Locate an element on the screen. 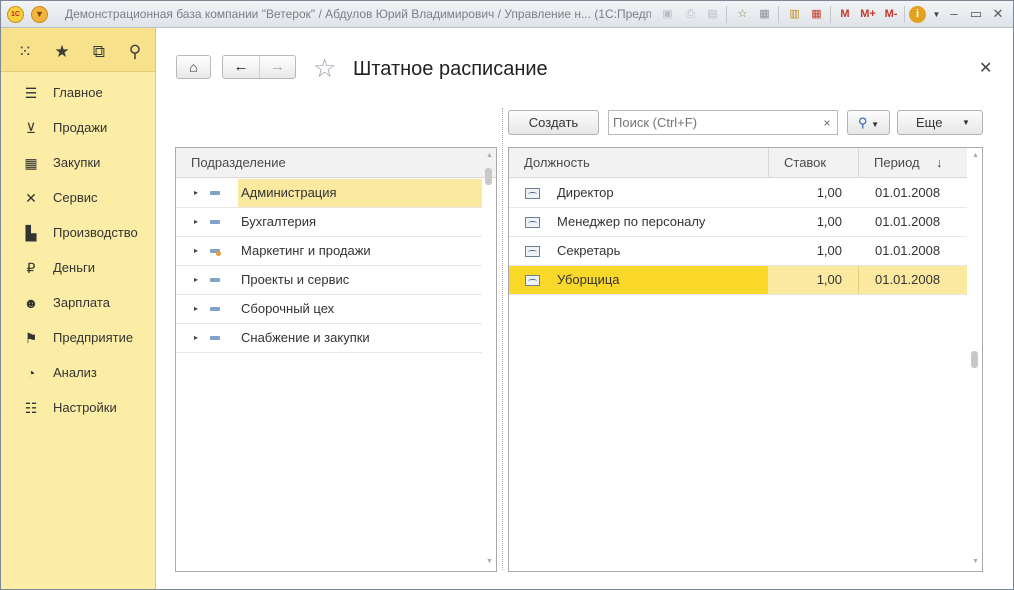 The width and height of the screenshot is (1014, 590). memory-plus-button: M+ is located at coordinates (868, 14).